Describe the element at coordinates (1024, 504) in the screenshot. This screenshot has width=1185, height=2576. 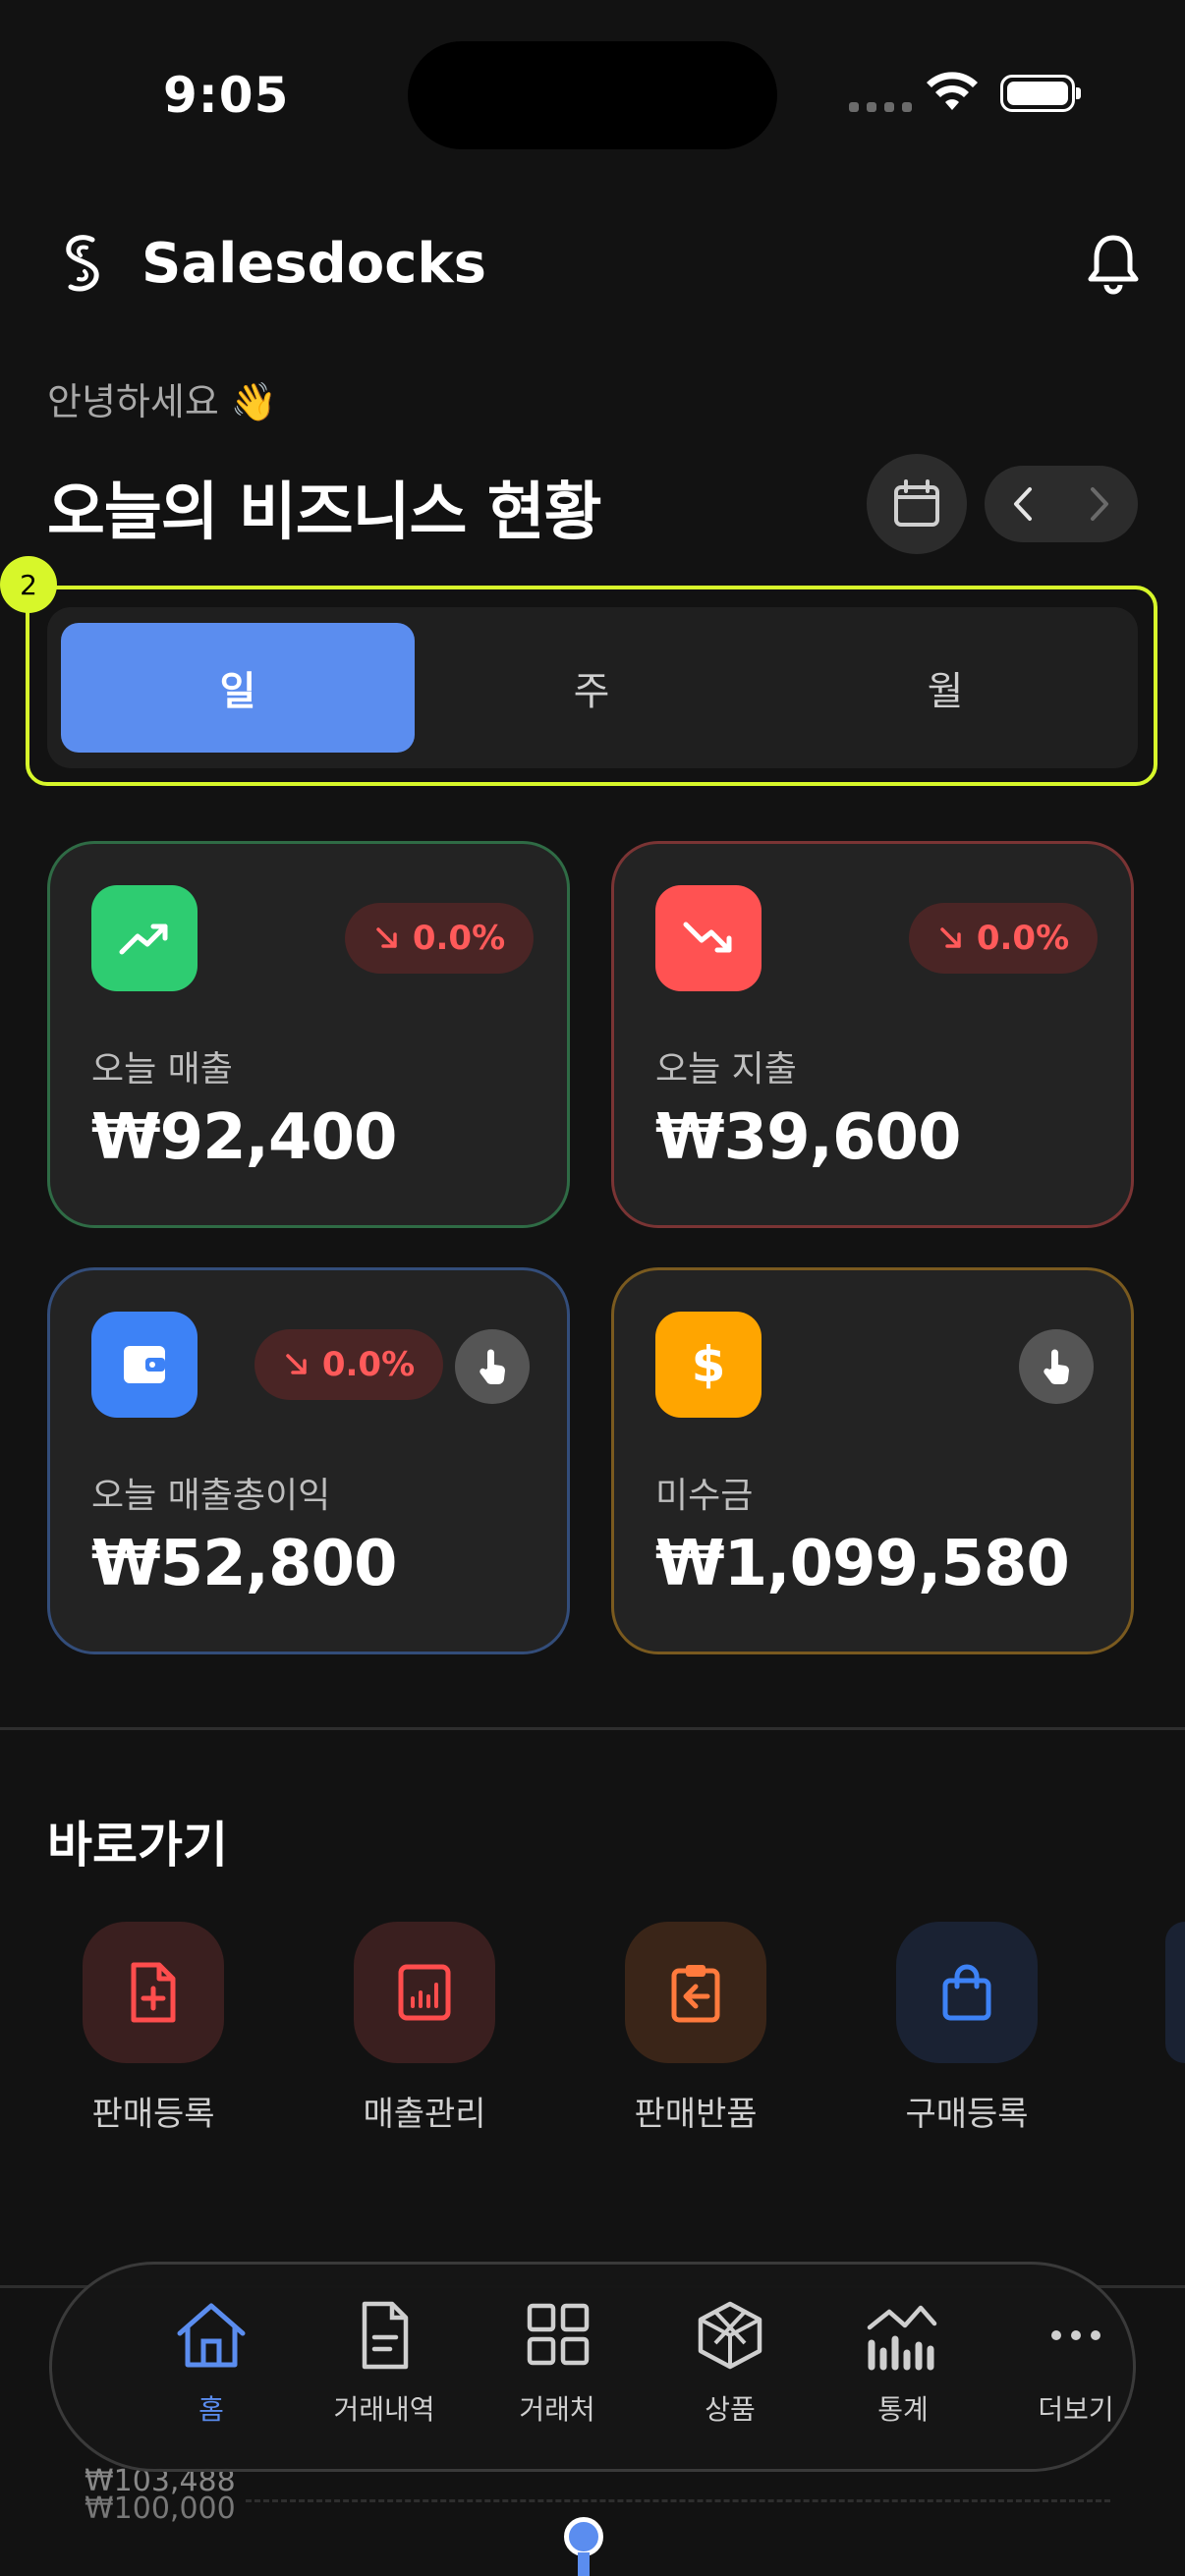
I see `chevron-left-icon` at that location.